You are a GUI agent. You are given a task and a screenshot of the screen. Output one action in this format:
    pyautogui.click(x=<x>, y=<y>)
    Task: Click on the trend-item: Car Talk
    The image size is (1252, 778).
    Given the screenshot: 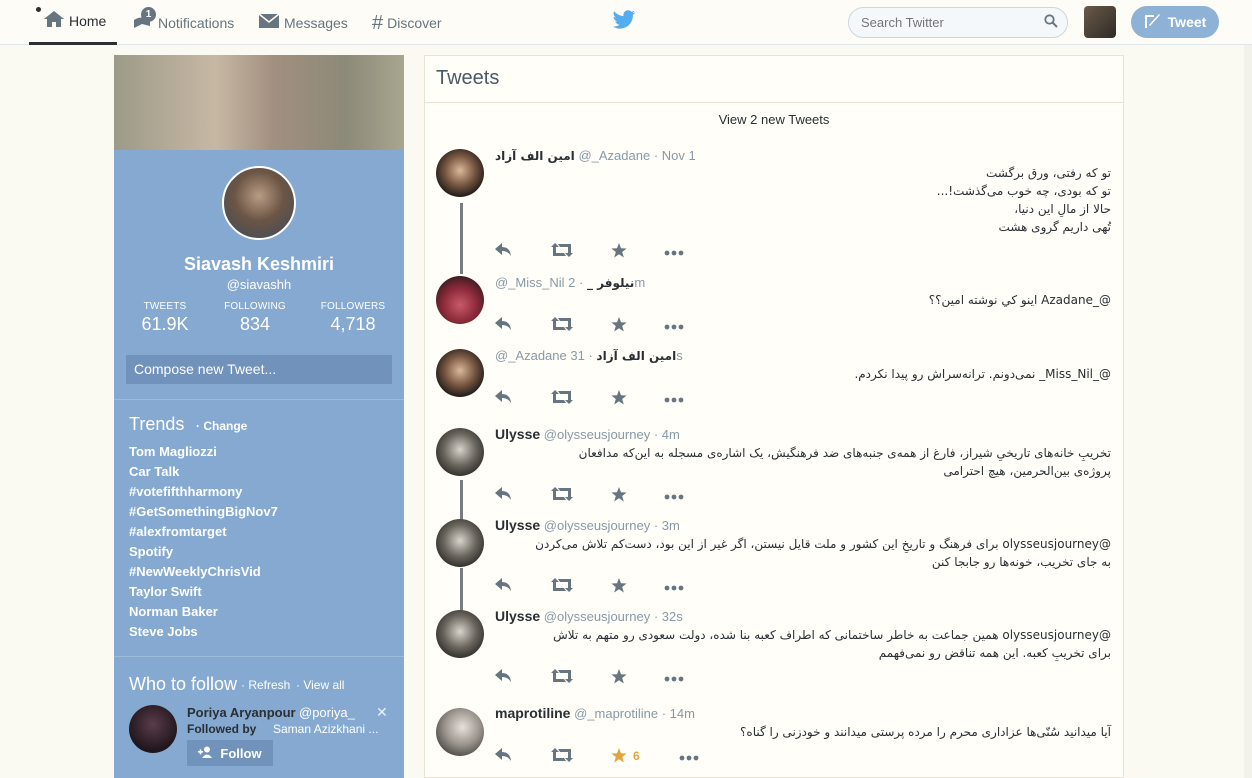 What is the action you would take?
    pyautogui.click(x=154, y=471)
    